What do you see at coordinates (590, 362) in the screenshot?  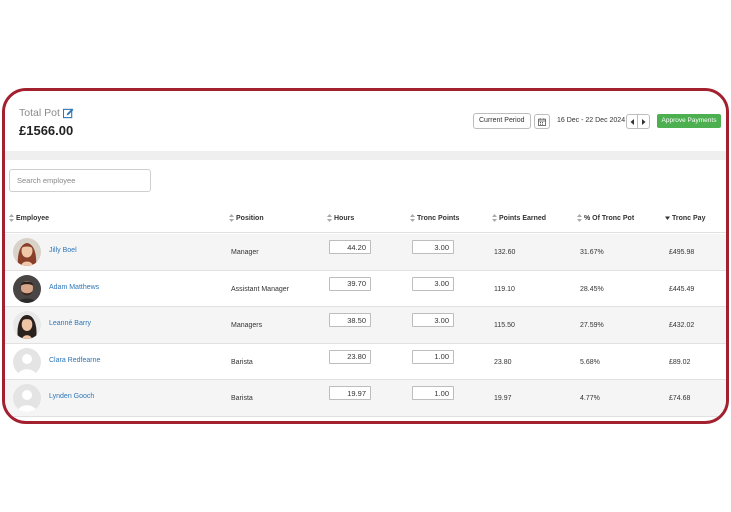 I see `pct-tronc-pot-value: 5.68%` at bounding box center [590, 362].